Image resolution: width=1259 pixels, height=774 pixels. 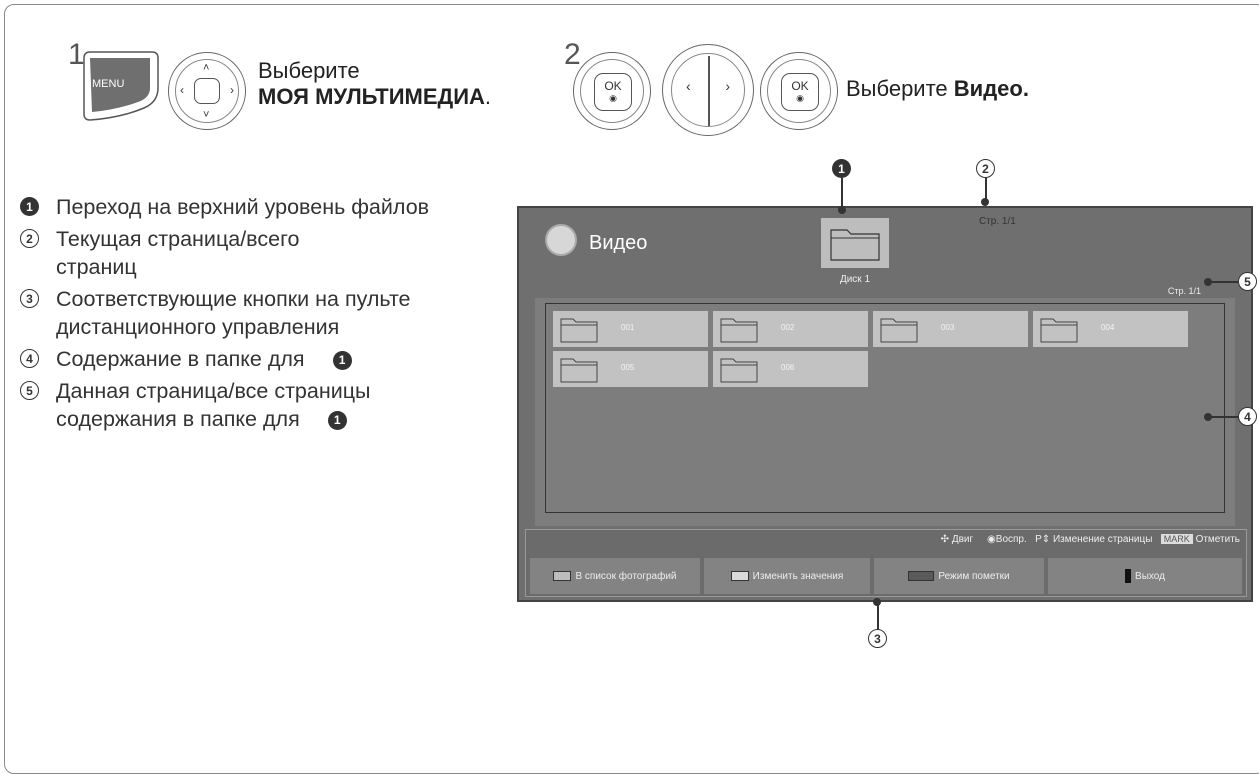 What do you see at coordinates (688, 86) in the screenshot?
I see `left-arrow-icon: ‹` at bounding box center [688, 86].